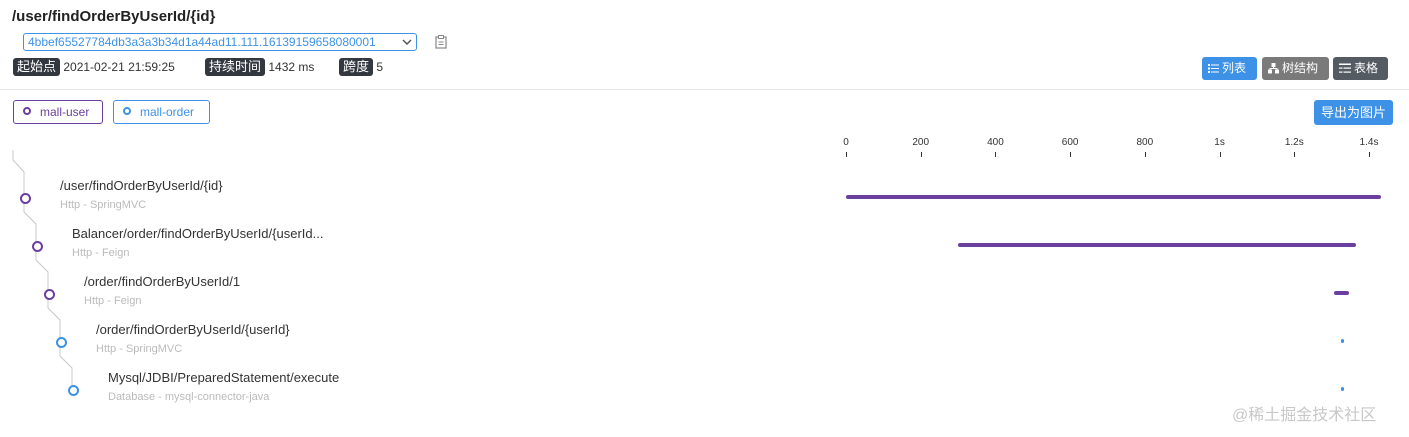 The width and height of the screenshot is (1409, 437). I want to click on span-name: /order/findOrderByUserId/{userId}, so click(193, 329).